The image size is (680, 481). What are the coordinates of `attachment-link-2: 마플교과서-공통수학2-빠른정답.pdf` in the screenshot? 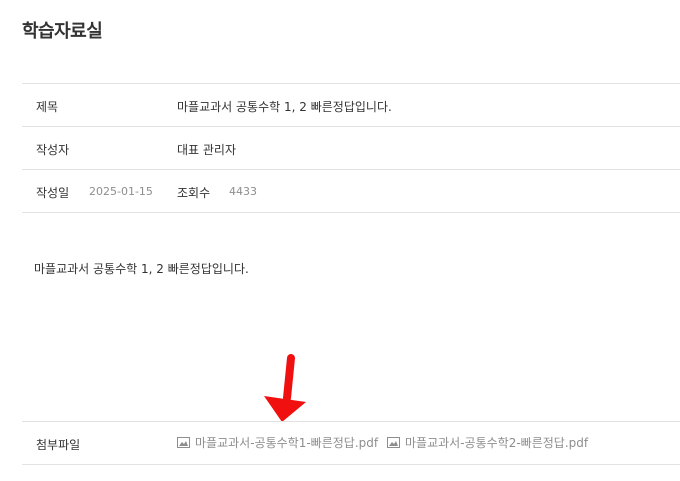 It's located at (487, 442).